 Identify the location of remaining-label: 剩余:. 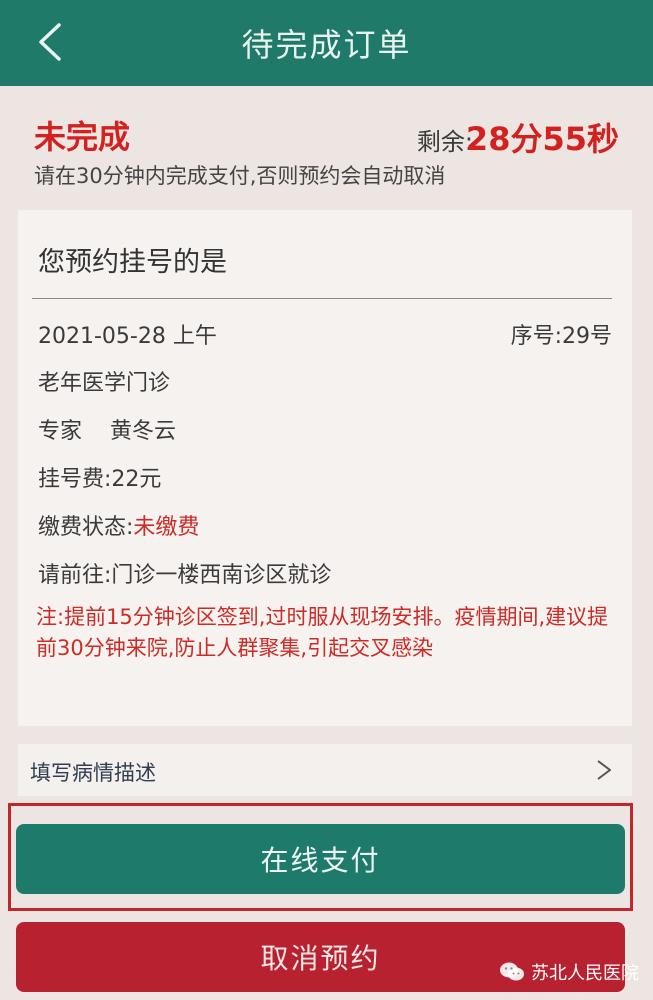
(444, 142).